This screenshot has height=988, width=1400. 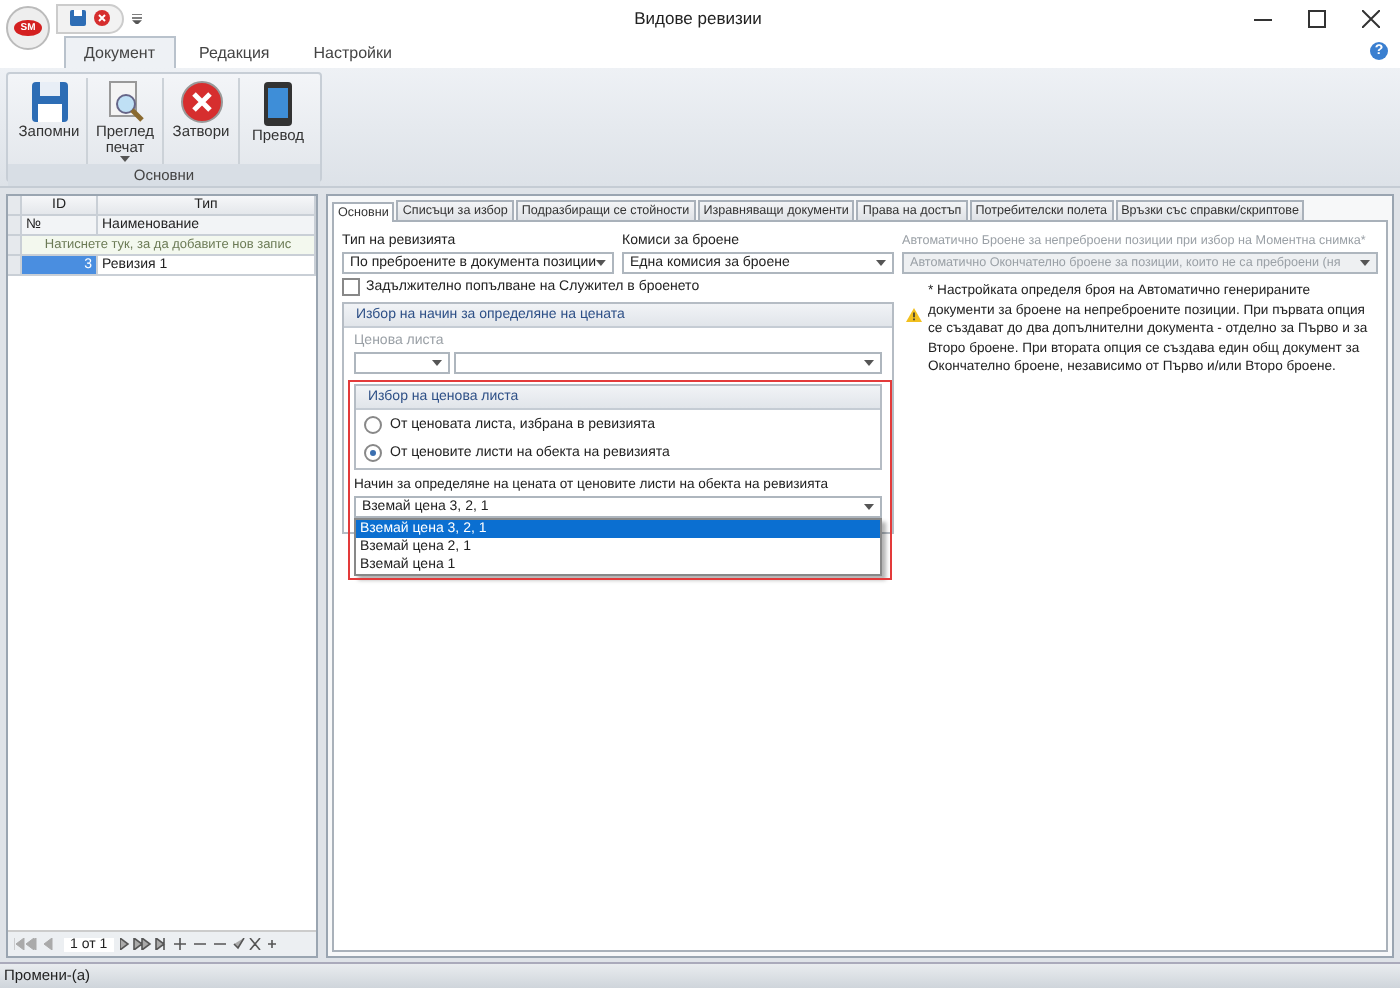 I want to click on ribbon-tab: Настройки, so click(x=352, y=52).